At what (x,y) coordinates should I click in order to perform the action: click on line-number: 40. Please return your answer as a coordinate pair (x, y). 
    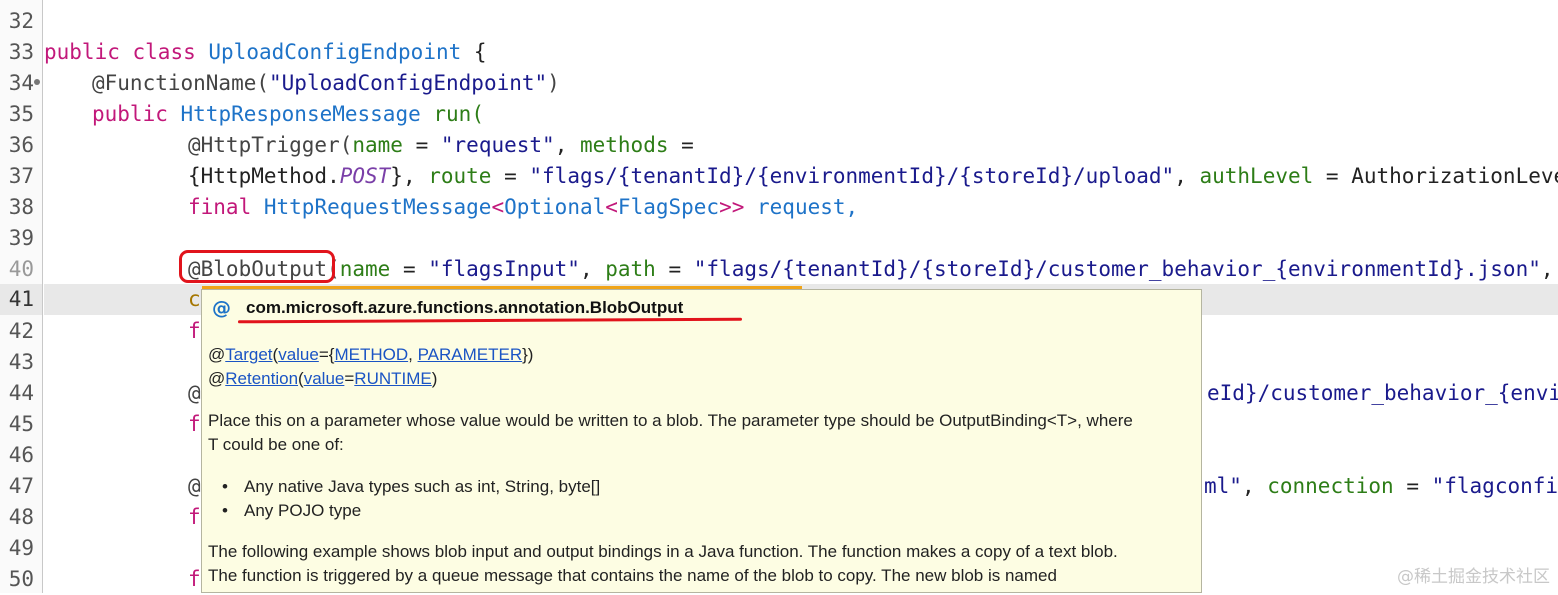
    Looking at the image, I should click on (21, 269).